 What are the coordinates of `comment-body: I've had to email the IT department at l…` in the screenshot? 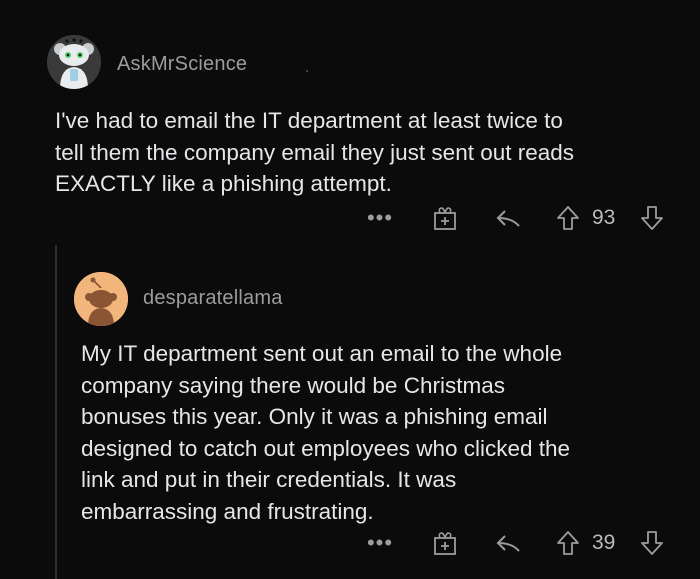 It's located at (315, 152).